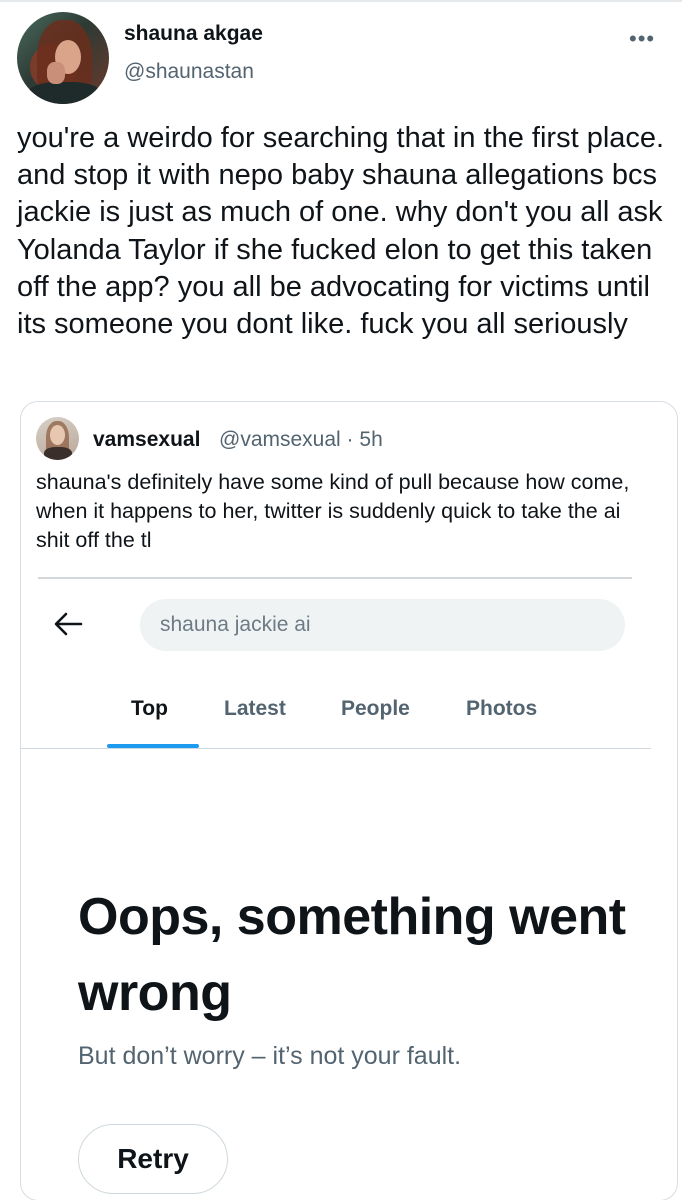 Image resolution: width=682 pixels, height=1200 pixels. I want to click on error-title: Oops, something went wrong, so click(352, 955).